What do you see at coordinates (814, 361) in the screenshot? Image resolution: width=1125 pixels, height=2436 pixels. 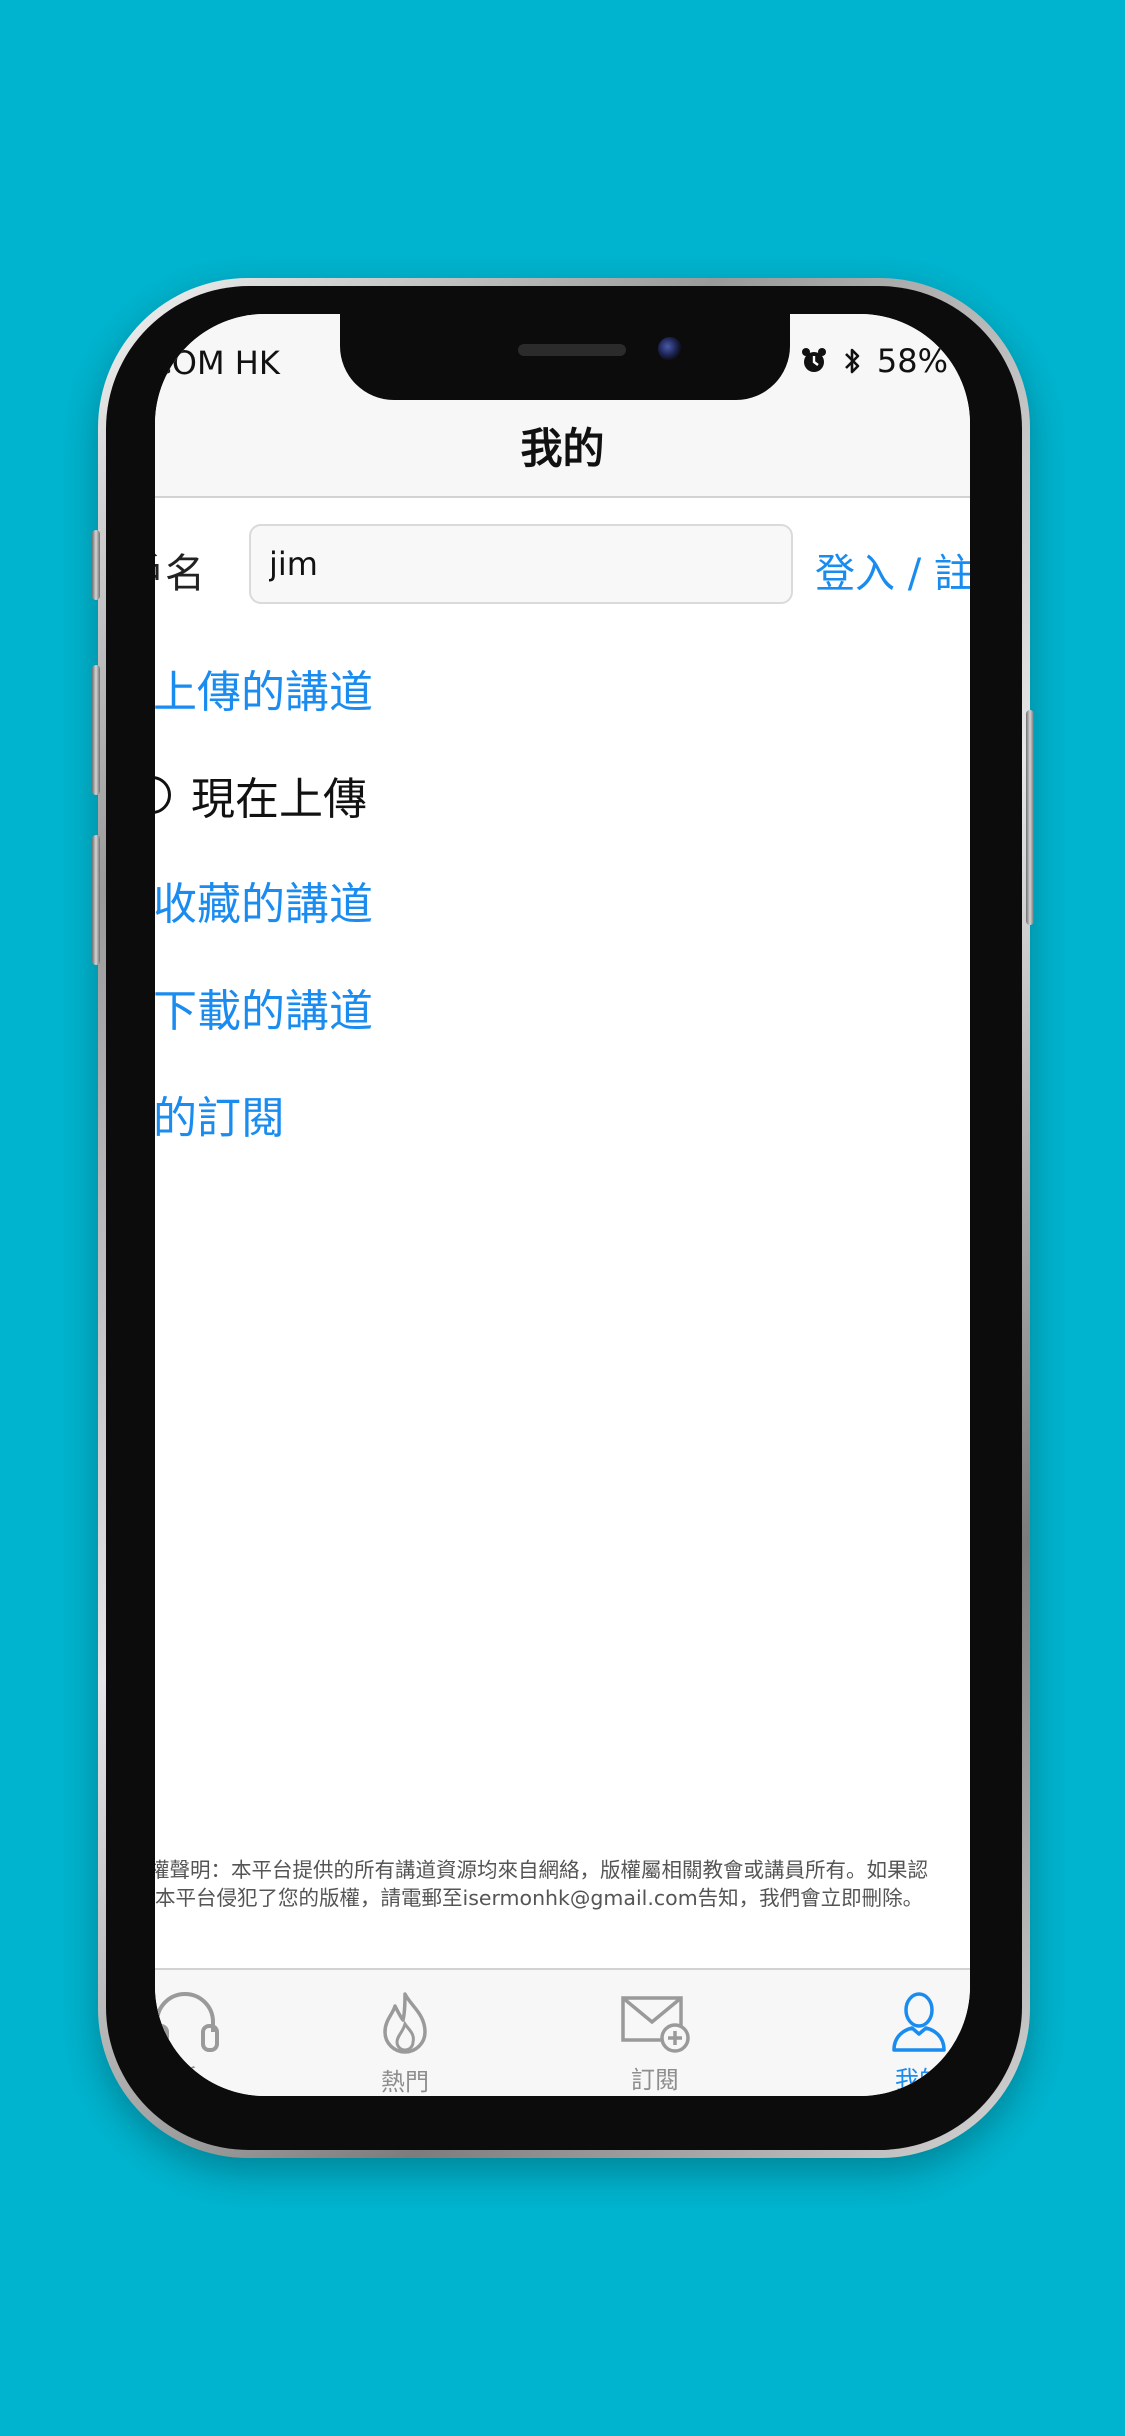 I see `alarm-icon` at bounding box center [814, 361].